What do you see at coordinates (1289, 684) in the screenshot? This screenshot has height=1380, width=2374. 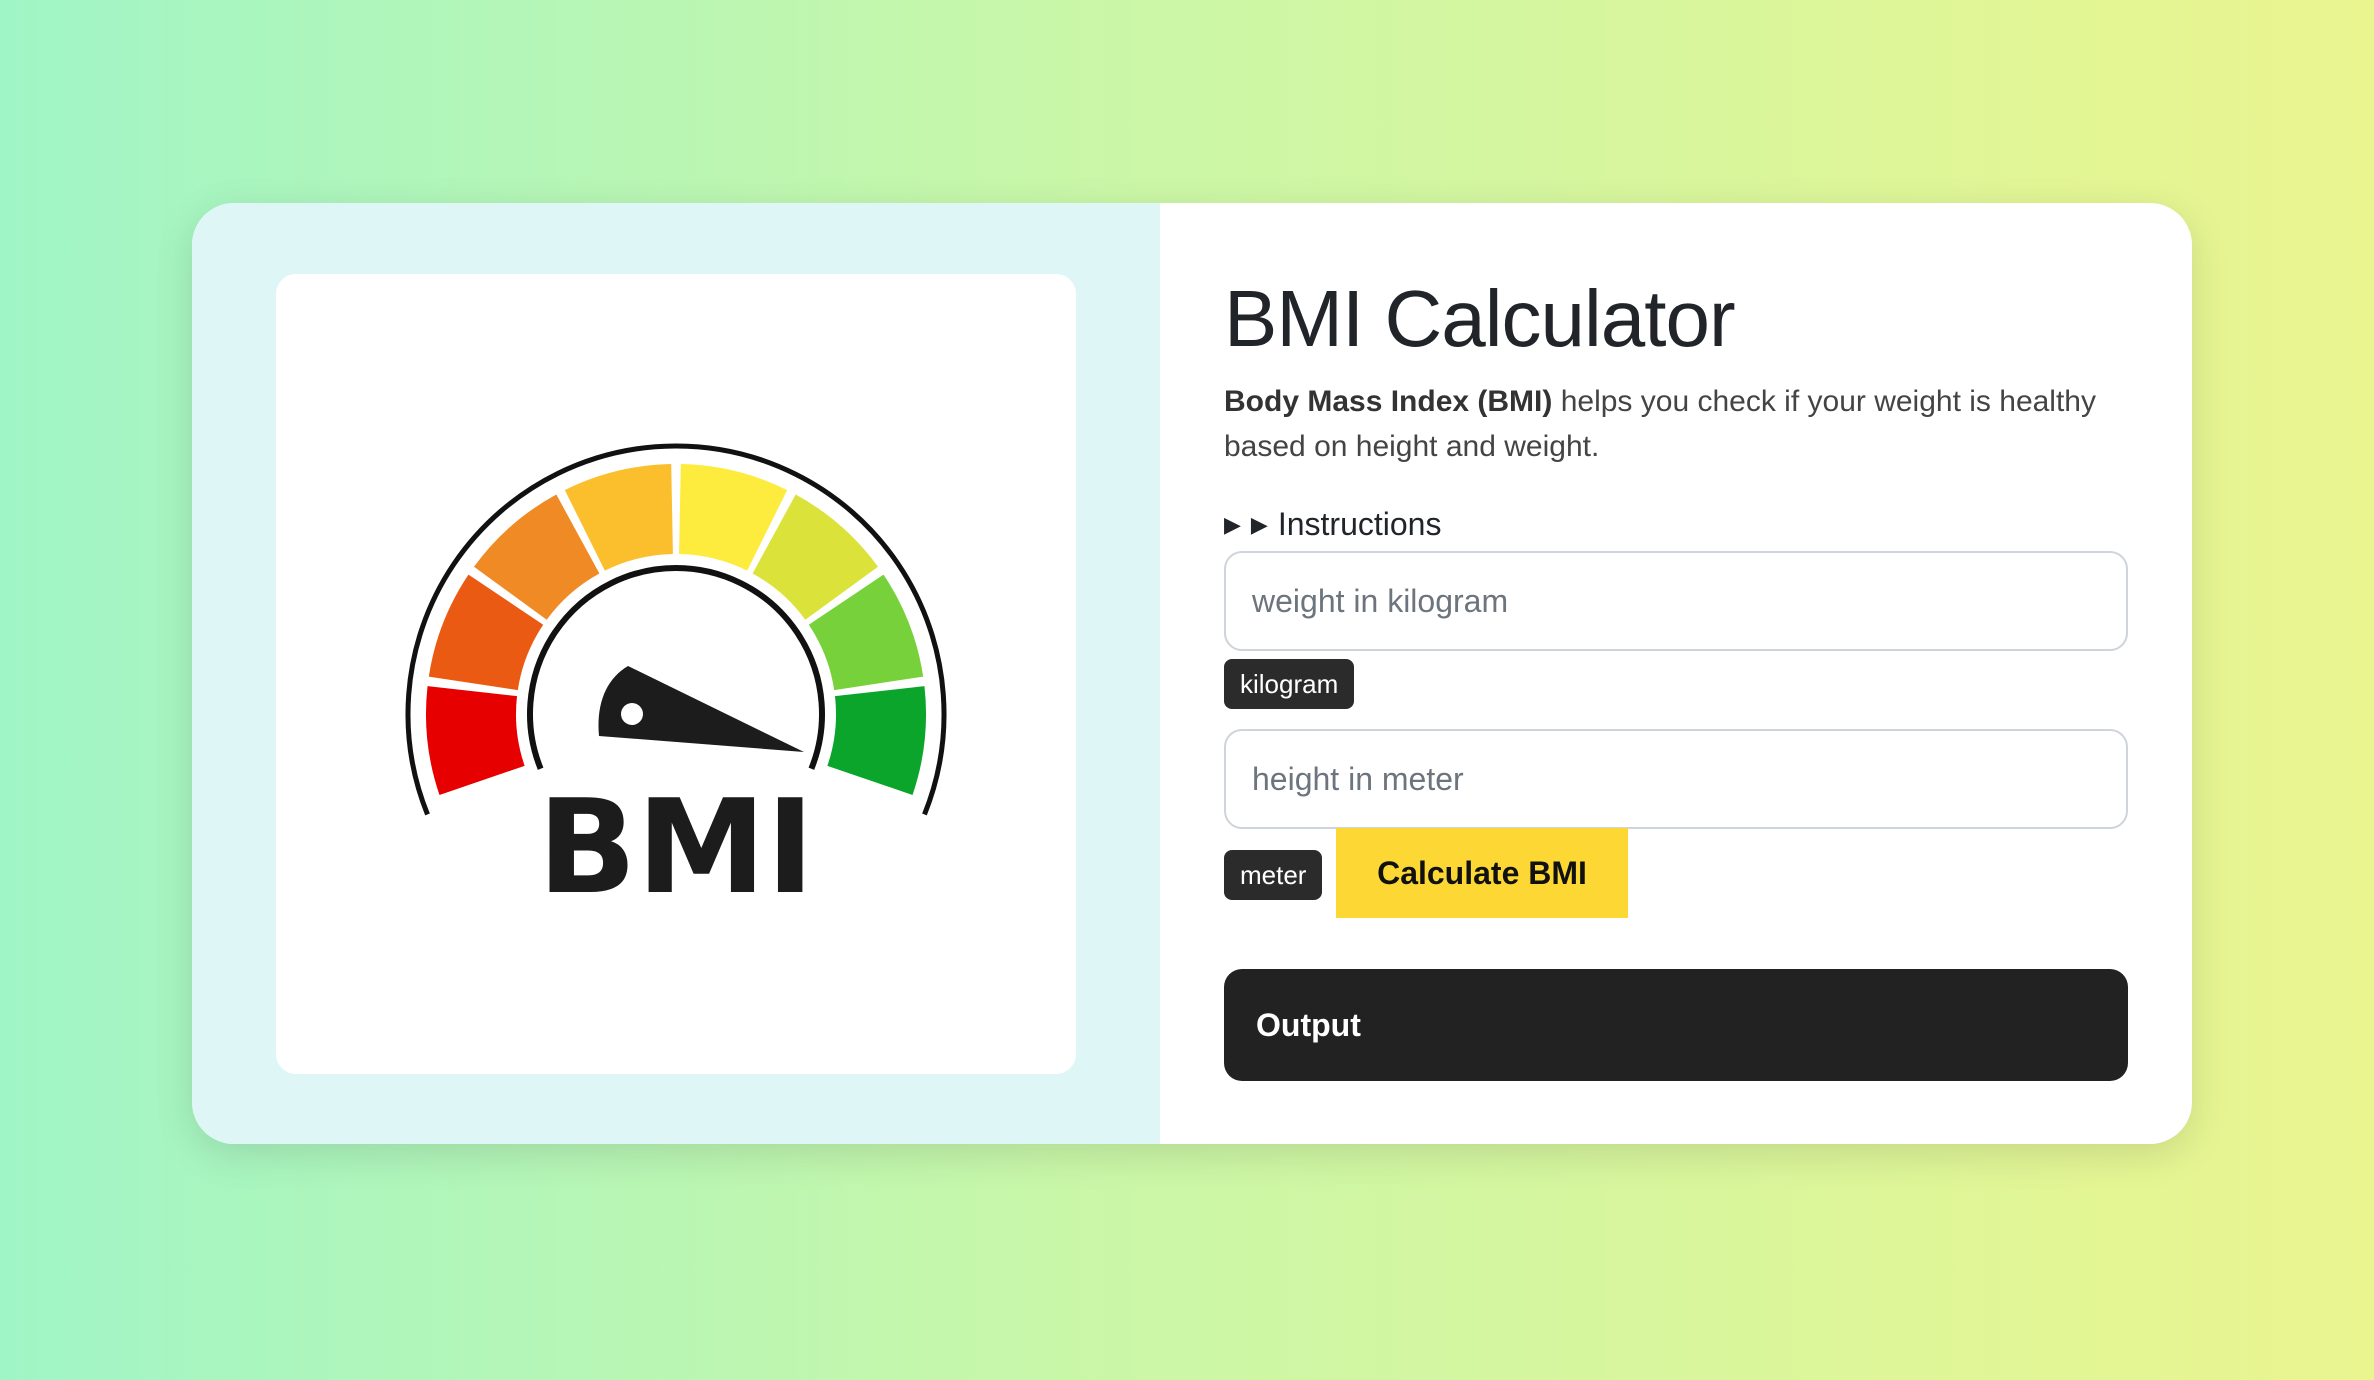 I see `weight-unit-badge: kilogram` at bounding box center [1289, 684].